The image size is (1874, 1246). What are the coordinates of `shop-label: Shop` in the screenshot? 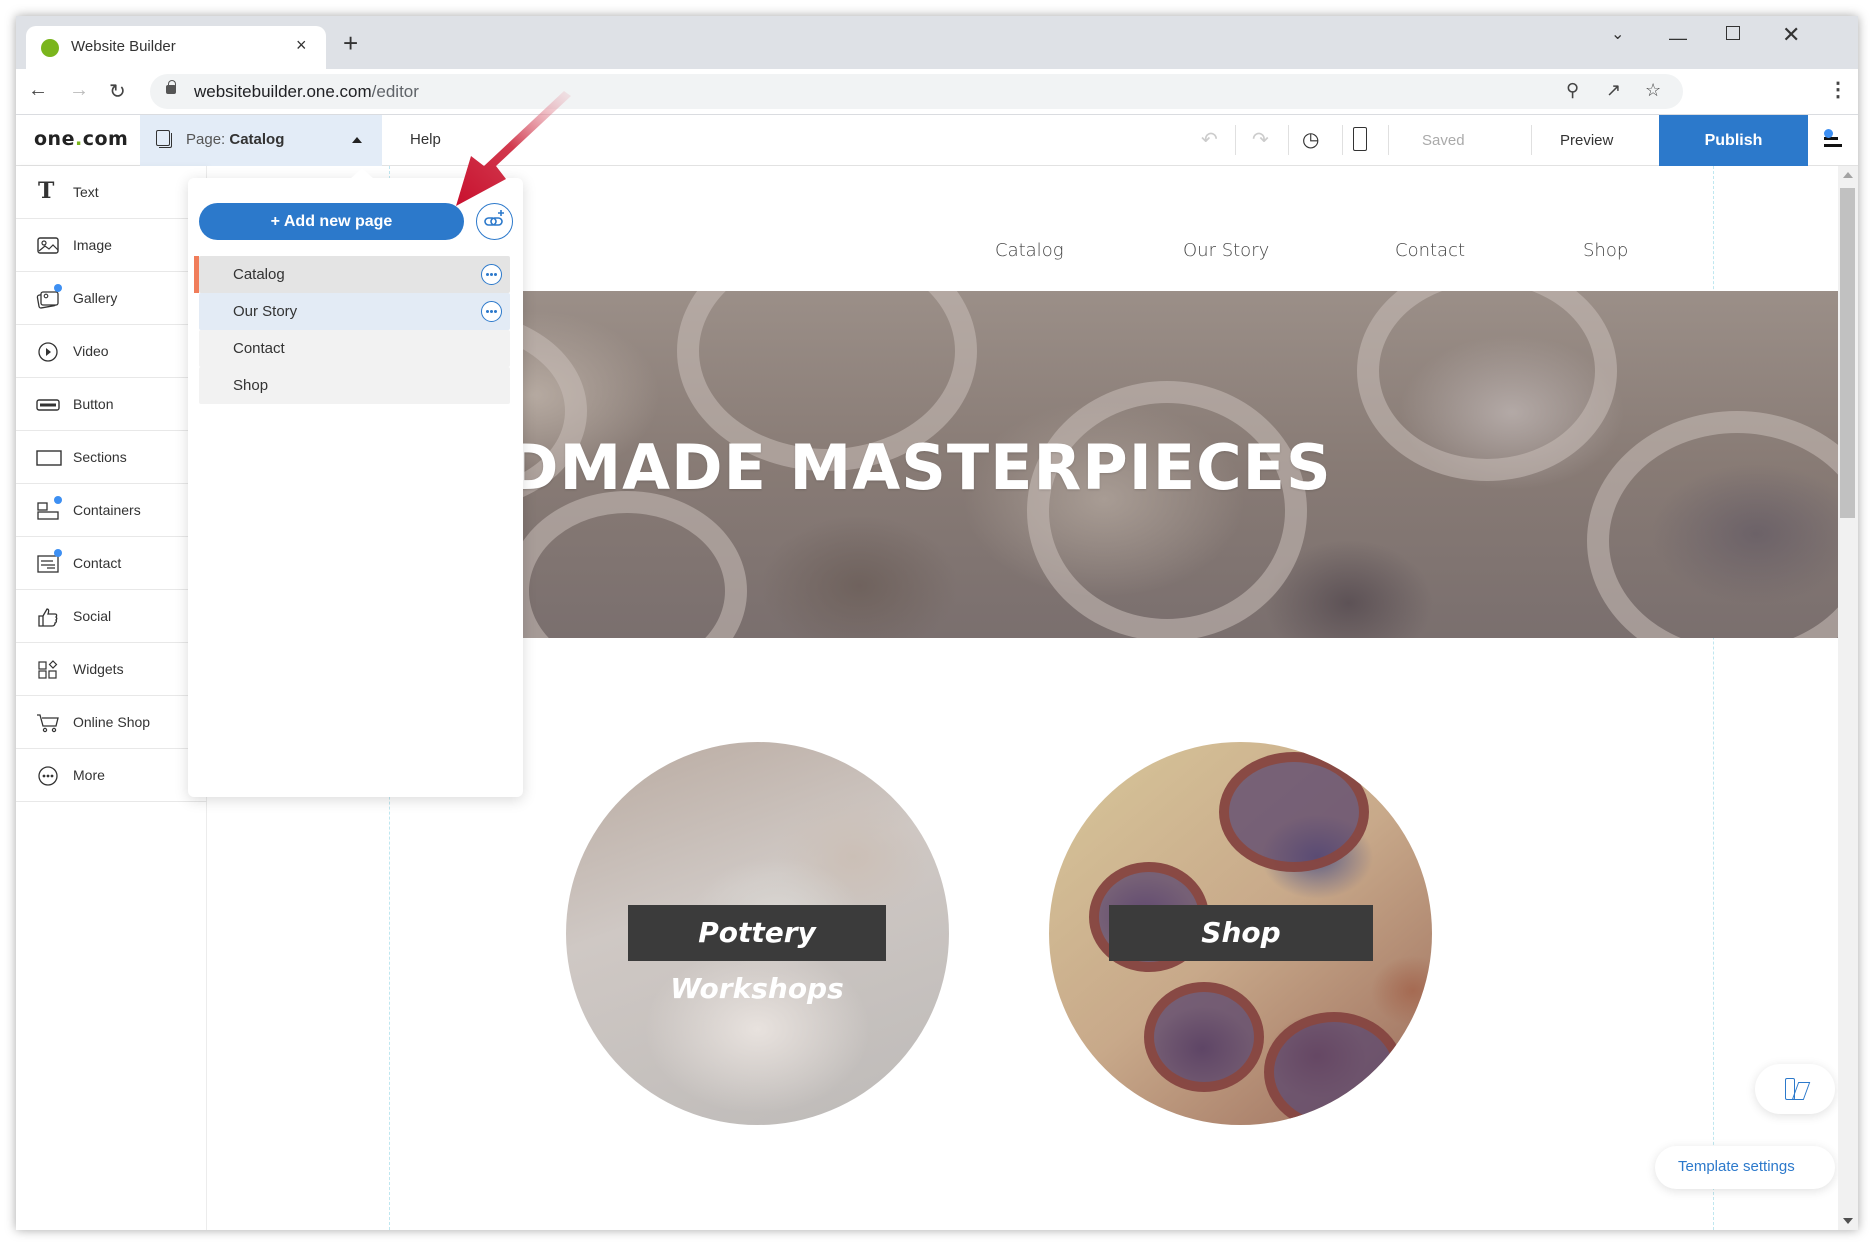 It's located at (1241, 933).